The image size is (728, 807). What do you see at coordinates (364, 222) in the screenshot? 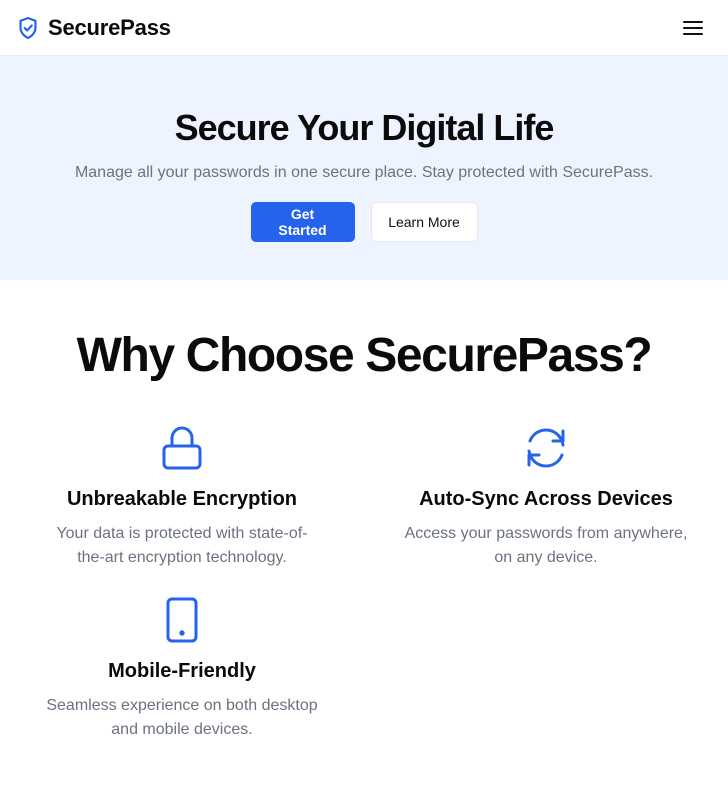
I see `hero-actions: Get Started Learn More` at bounding box center [364, 222].